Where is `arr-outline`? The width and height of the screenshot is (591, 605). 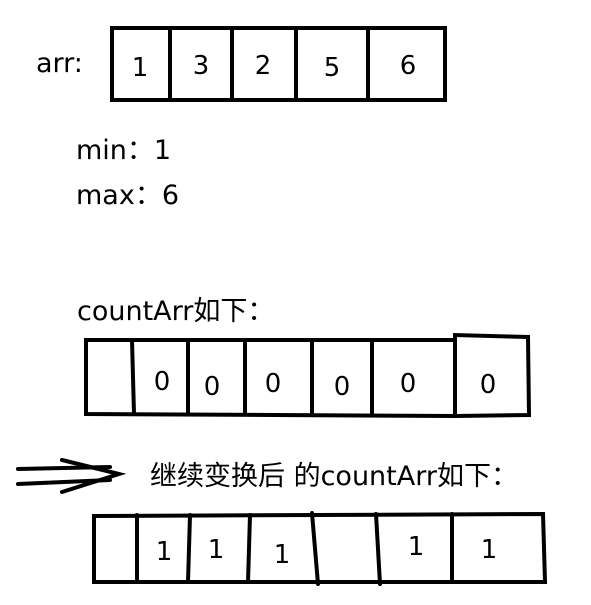
arr-outline is located at coordinates (278, 64).